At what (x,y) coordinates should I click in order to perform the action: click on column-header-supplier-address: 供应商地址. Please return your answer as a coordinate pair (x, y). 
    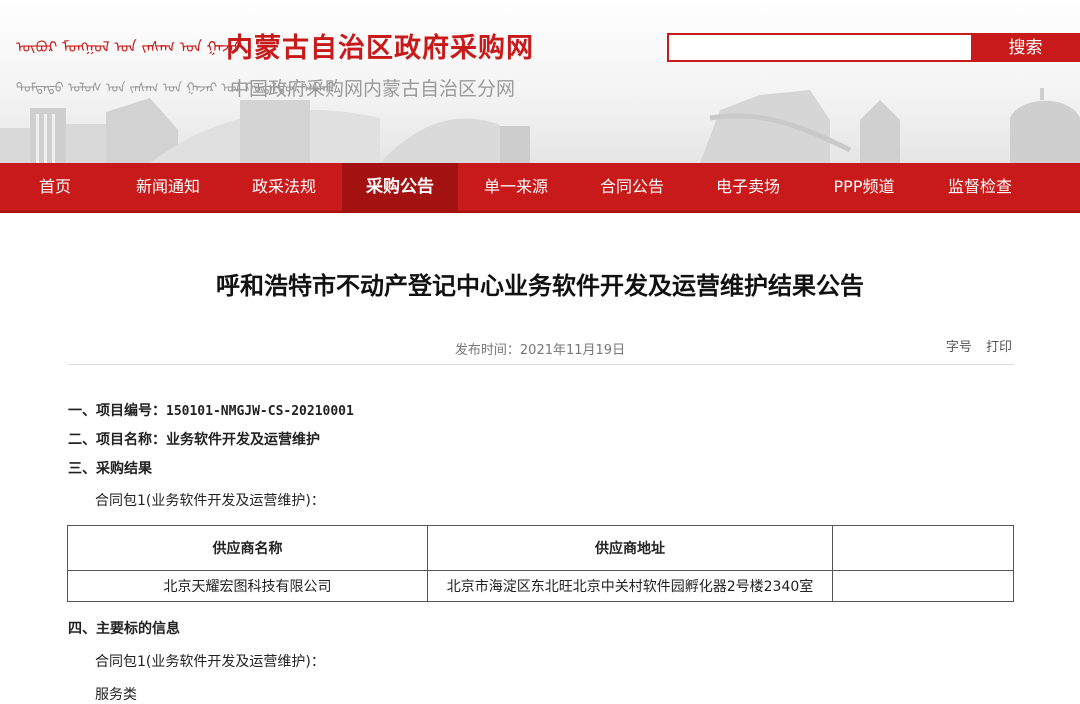
    Looking at the image, I should click on (630, 548).